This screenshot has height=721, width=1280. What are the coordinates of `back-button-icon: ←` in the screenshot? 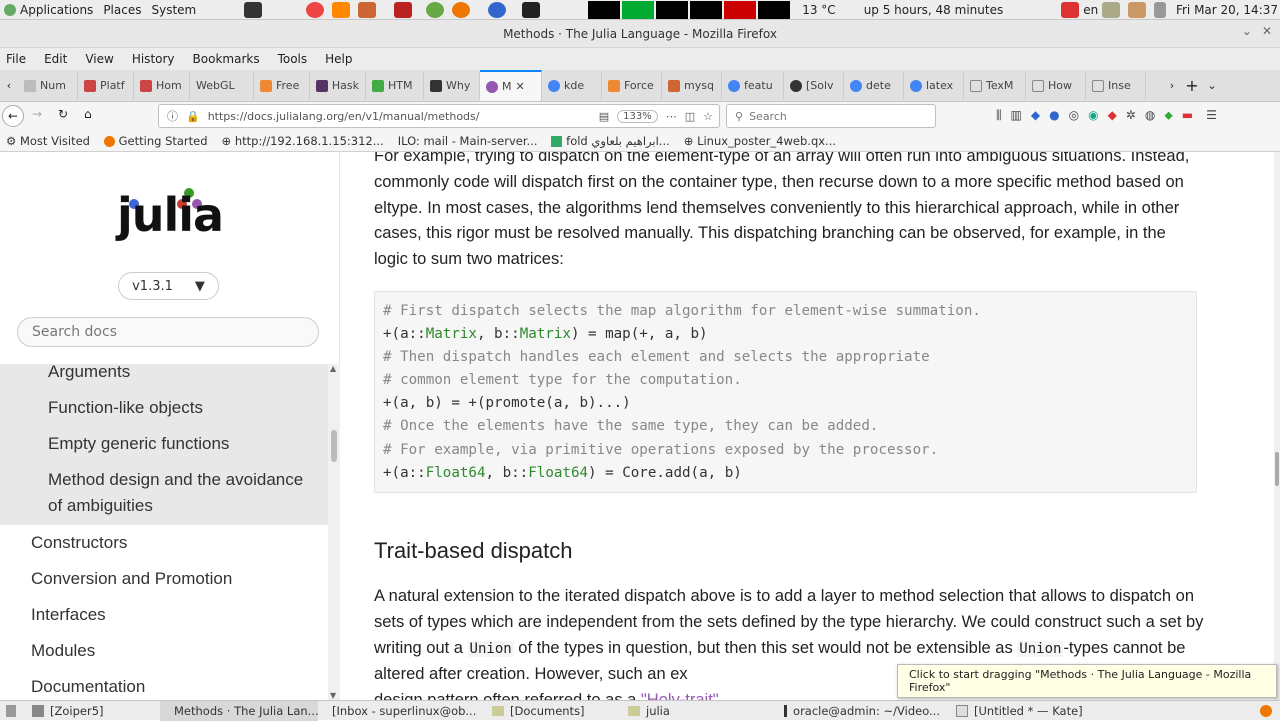 It's located at (13, 116).